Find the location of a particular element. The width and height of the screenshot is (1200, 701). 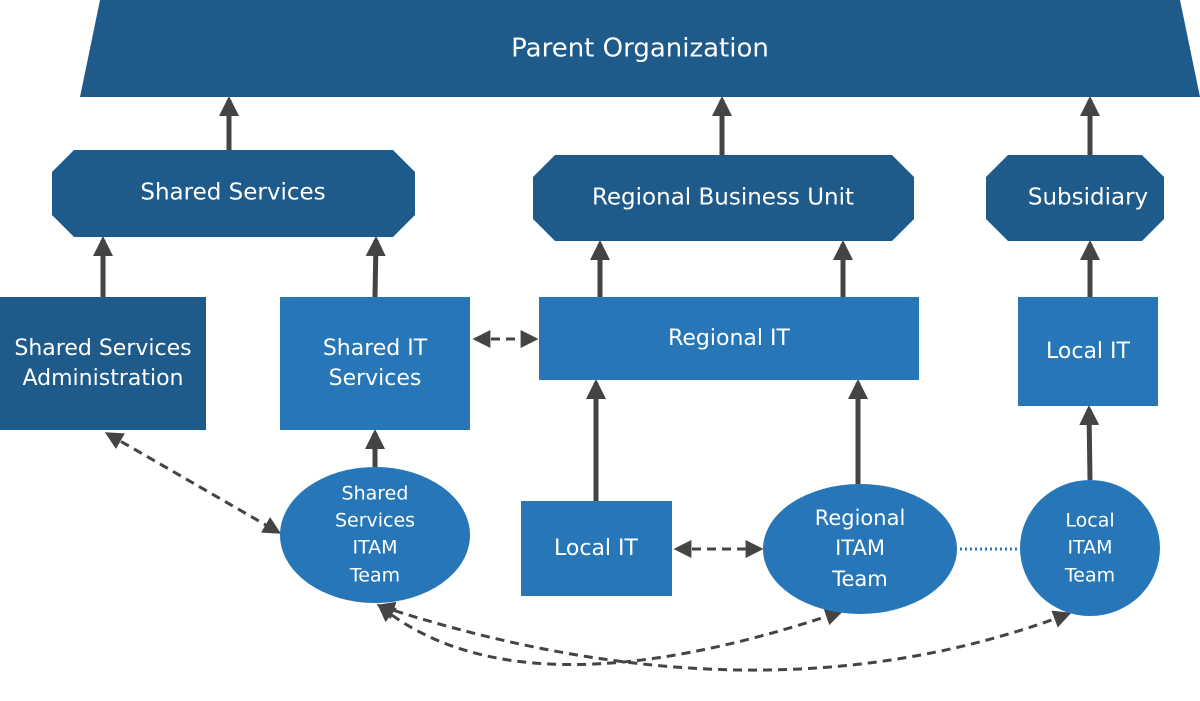

regional-business-unit-node: Regional Business Unit is located at coordinates (723, 198).